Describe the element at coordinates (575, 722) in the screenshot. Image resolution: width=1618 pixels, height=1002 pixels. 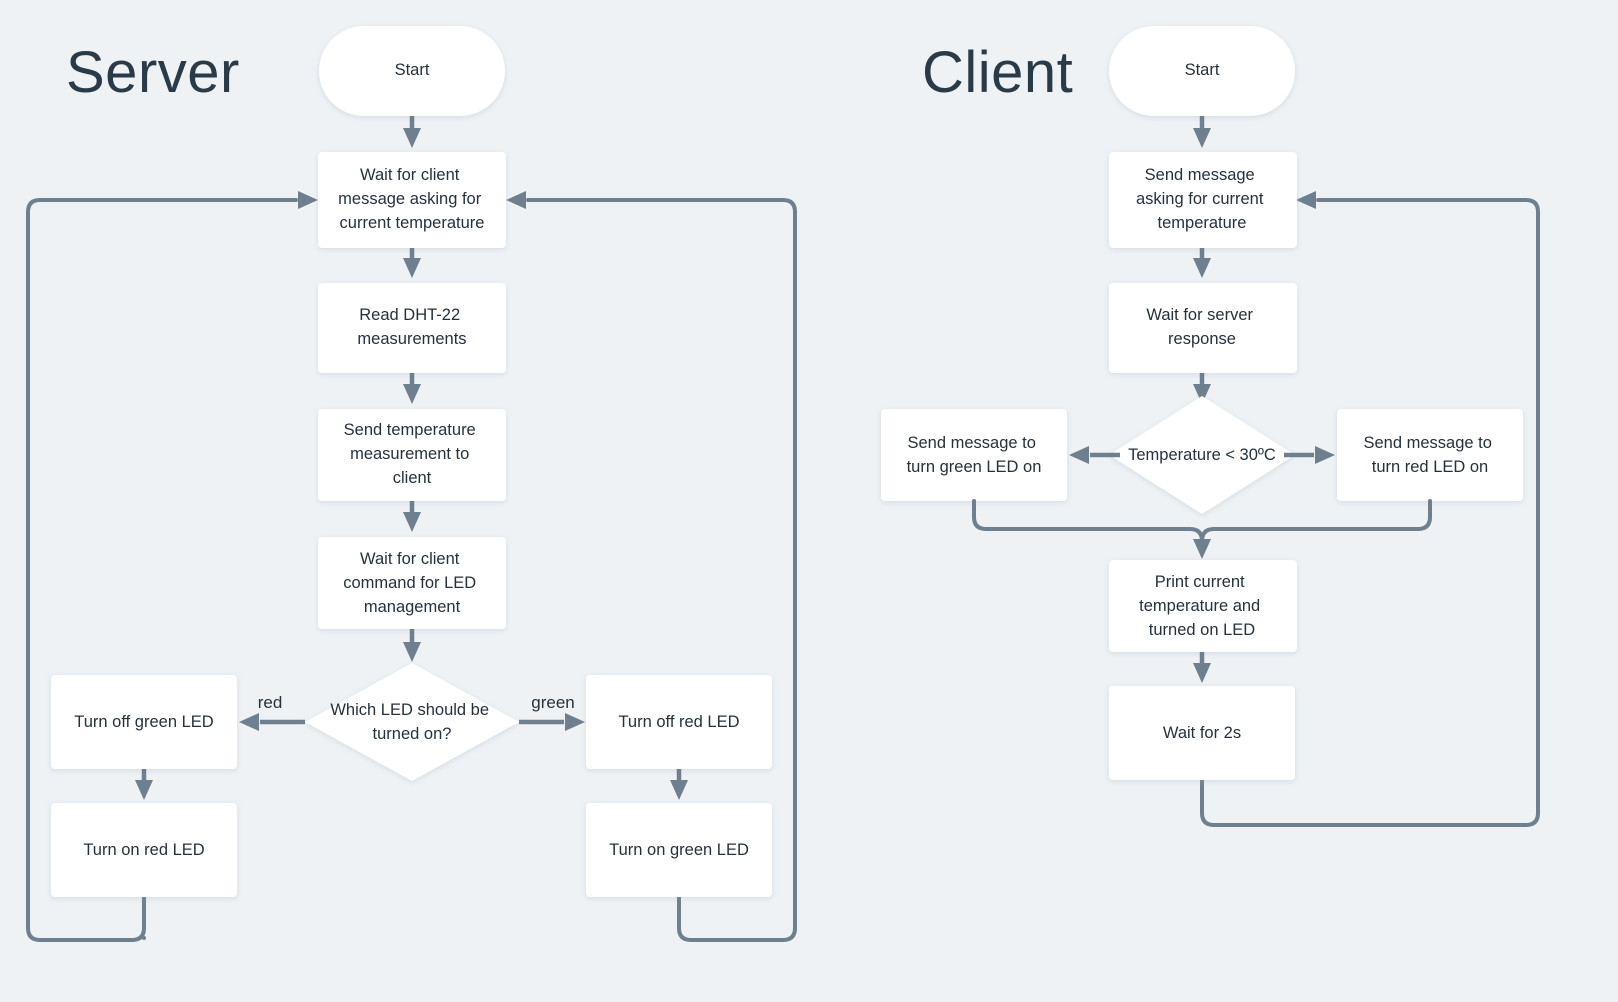
I see `server-branch-green-arrowhead` at that location.